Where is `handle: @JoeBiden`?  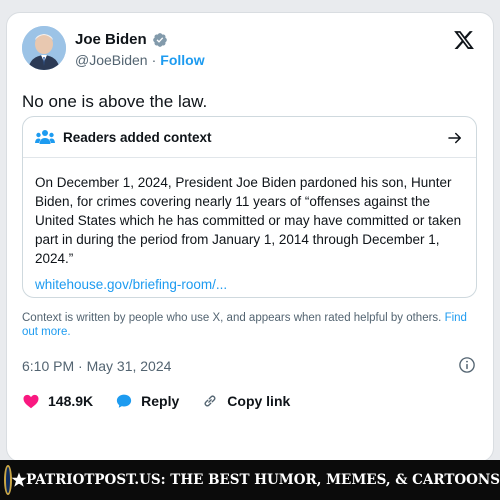
handle: @JoeBiden is located at coordinates (111, 60).